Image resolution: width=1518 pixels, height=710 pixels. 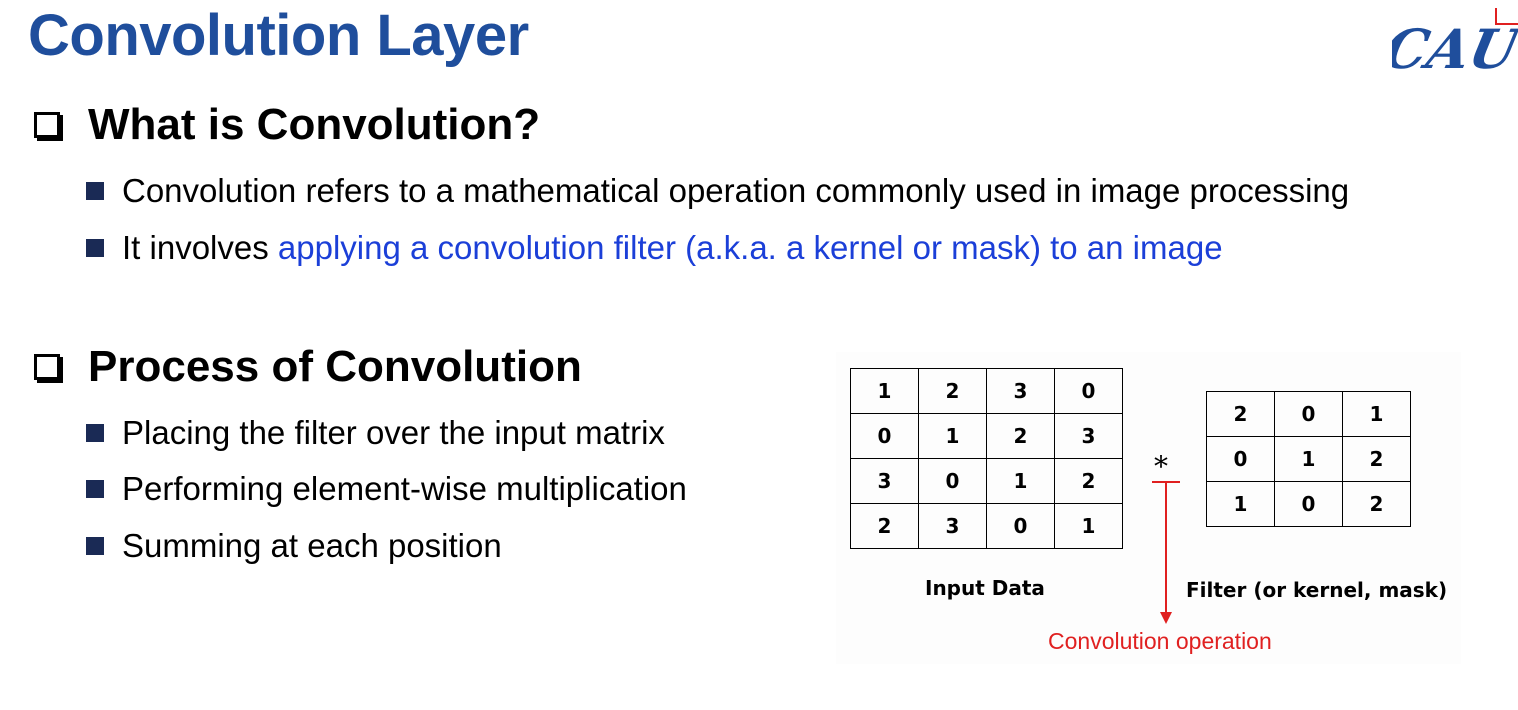 I want to click on operation-arrow-icon, so click(x=1166, y=552).